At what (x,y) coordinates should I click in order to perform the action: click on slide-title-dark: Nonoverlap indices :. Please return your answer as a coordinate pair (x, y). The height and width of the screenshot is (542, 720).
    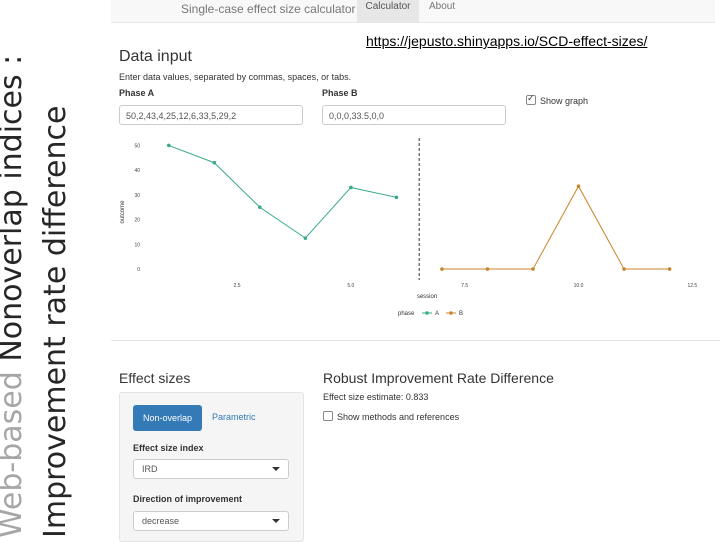
    Looking at the image, I should click on (14, 208).